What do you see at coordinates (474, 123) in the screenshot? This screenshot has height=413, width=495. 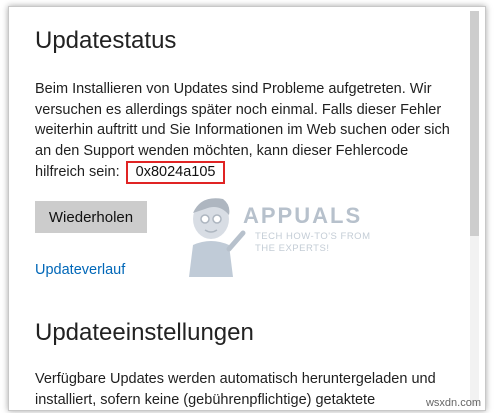 I see `scrollbar-thumb` at bounding box center [474, 123].